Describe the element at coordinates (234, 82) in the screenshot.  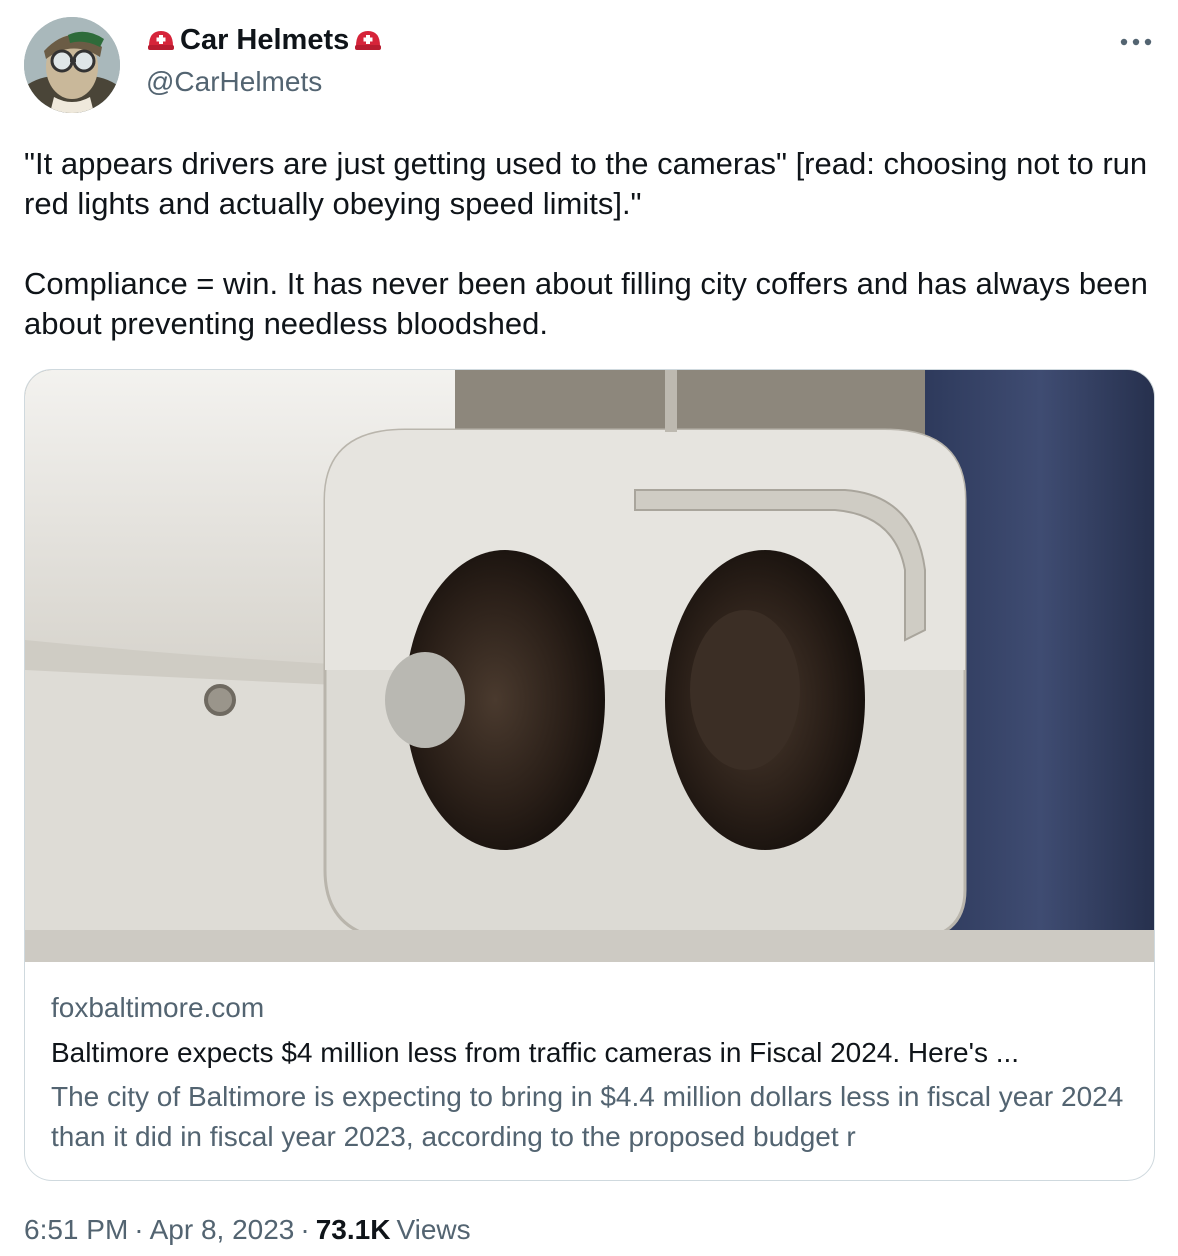
I see `author-handle: @CarHelmets` at that location.